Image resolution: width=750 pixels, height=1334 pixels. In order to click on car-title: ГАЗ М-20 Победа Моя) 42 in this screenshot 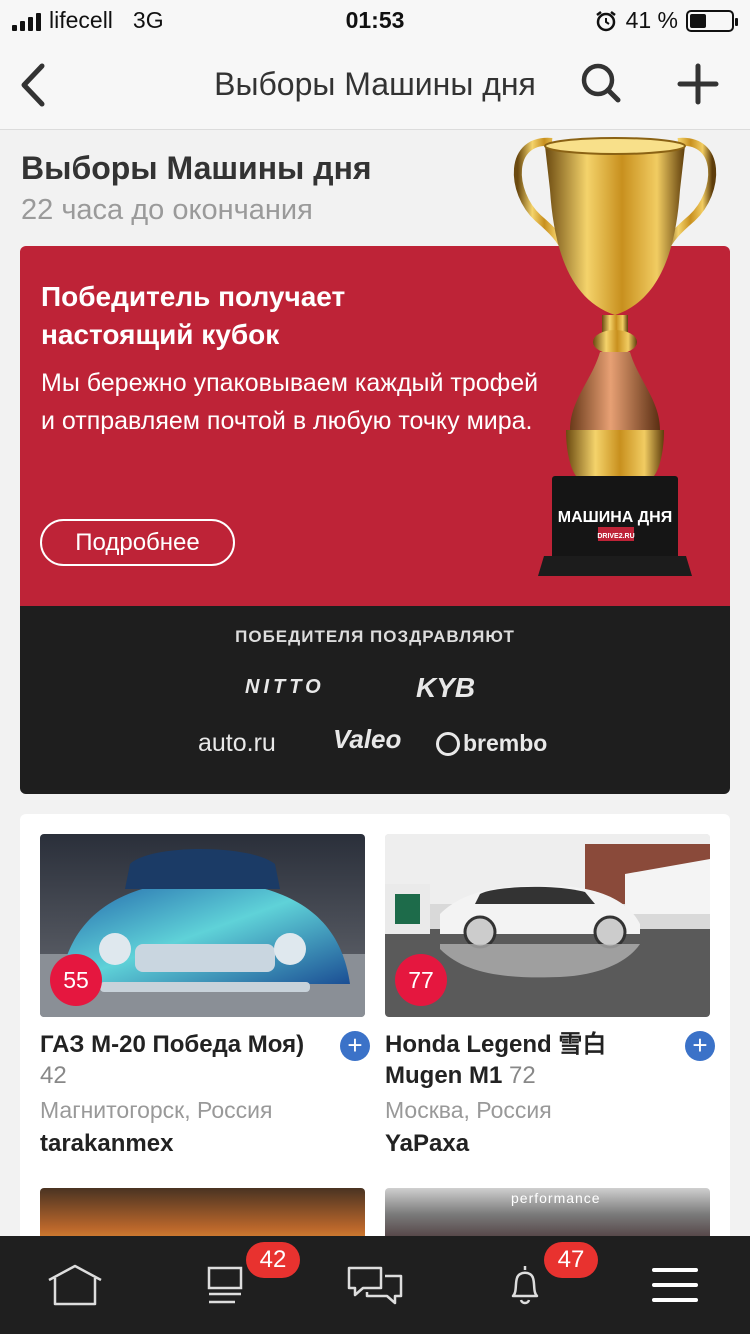, I will do `click(182, 1060)`.